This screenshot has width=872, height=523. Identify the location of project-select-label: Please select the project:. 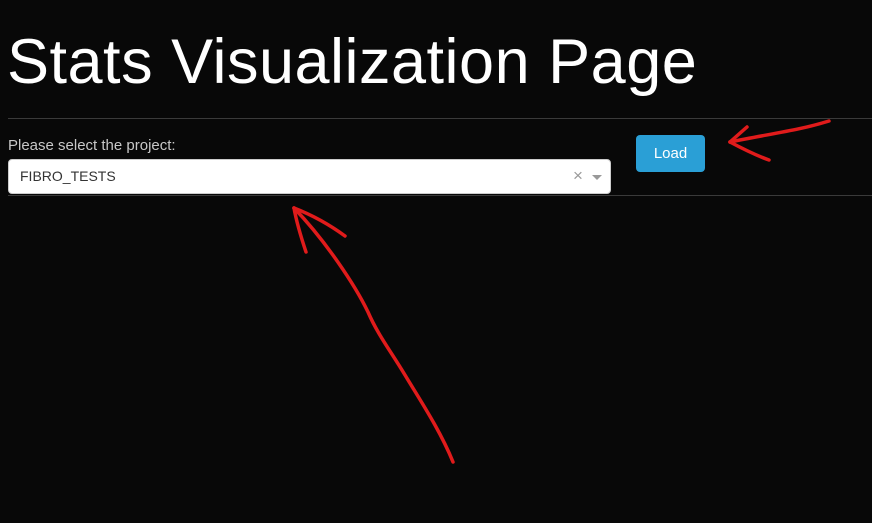
(92, 145).